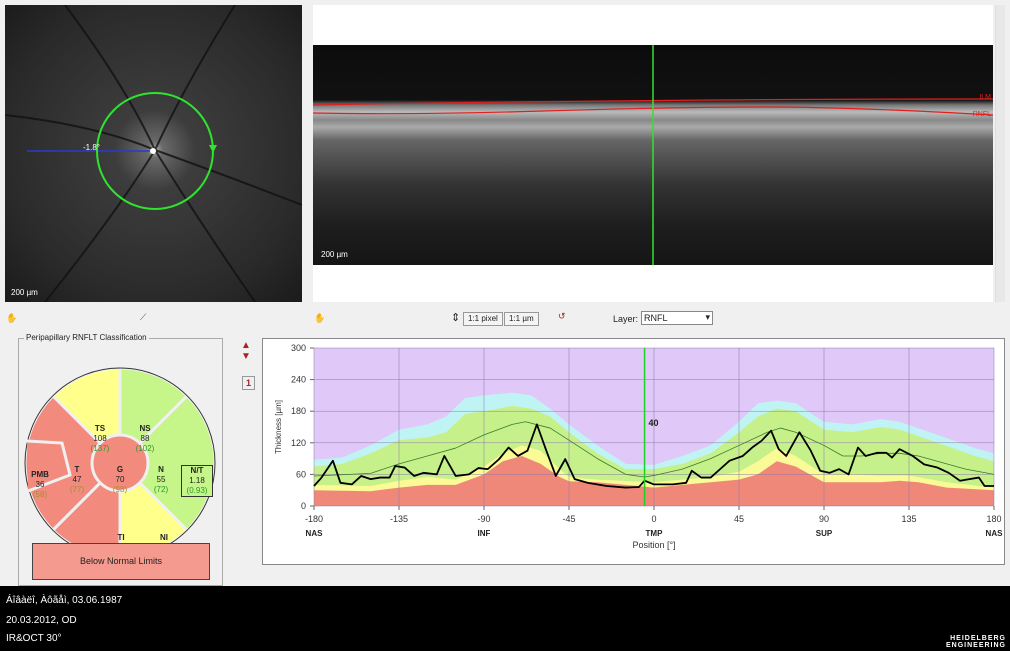  Describe the element at coordinates (278, 427) in the screenshot. I see `y-axis-label: Thickness [µm]` at that location.